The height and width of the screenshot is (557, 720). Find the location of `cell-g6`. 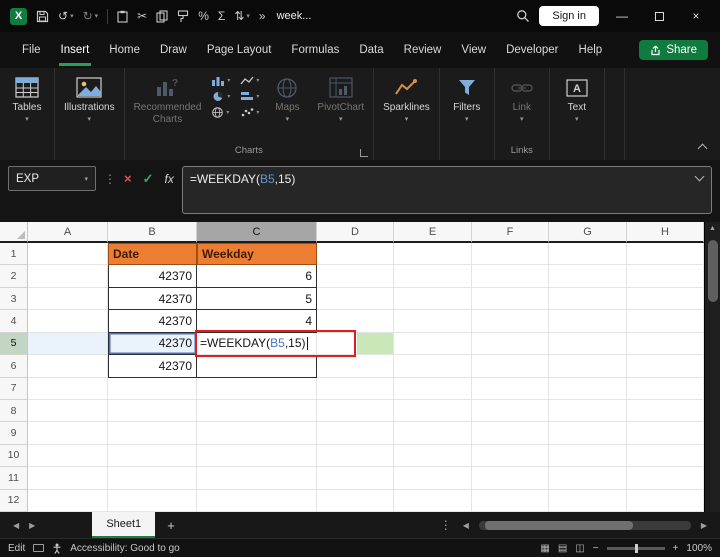

cell-g6 is located at coordinates (588, 366).